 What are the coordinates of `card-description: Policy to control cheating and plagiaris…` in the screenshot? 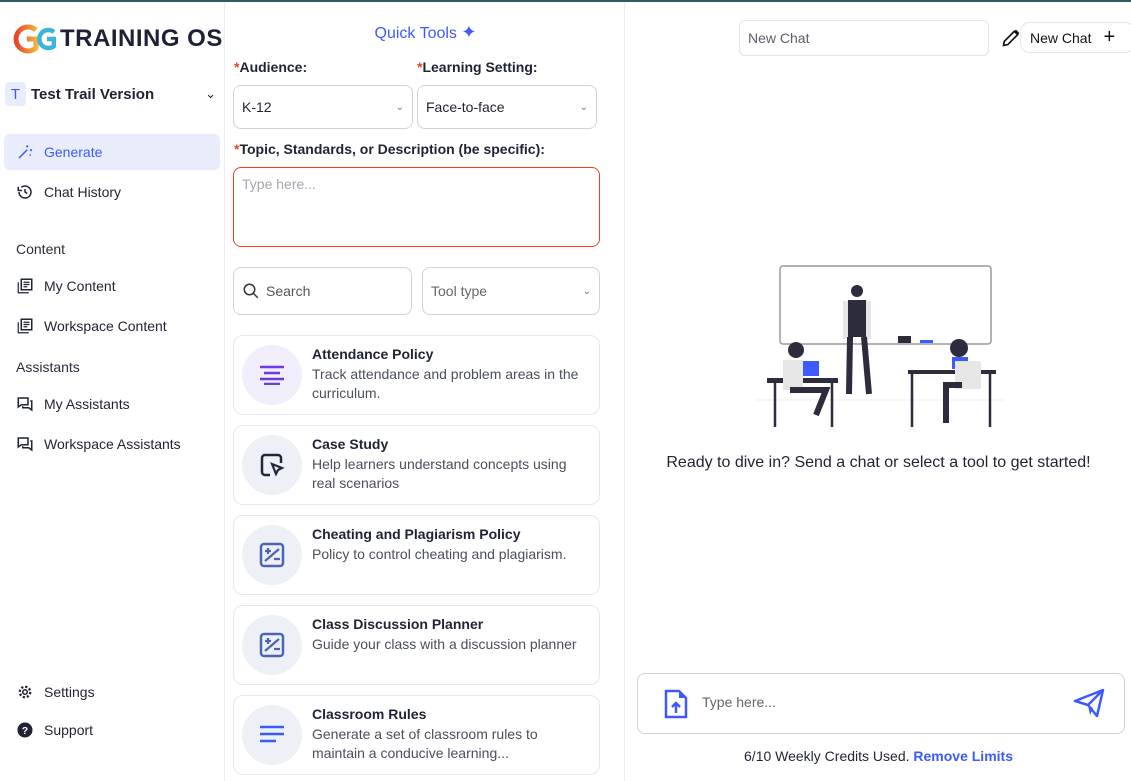 It's located at (439, 554).